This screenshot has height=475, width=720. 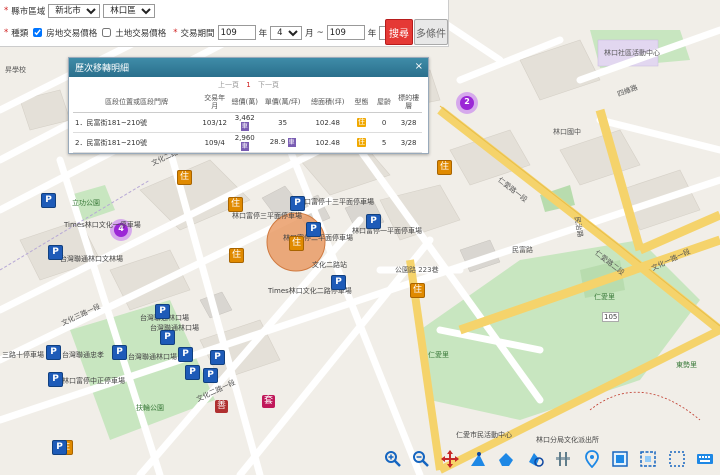 I want to click on start-month-select: 4, so click(x=286, y=32).